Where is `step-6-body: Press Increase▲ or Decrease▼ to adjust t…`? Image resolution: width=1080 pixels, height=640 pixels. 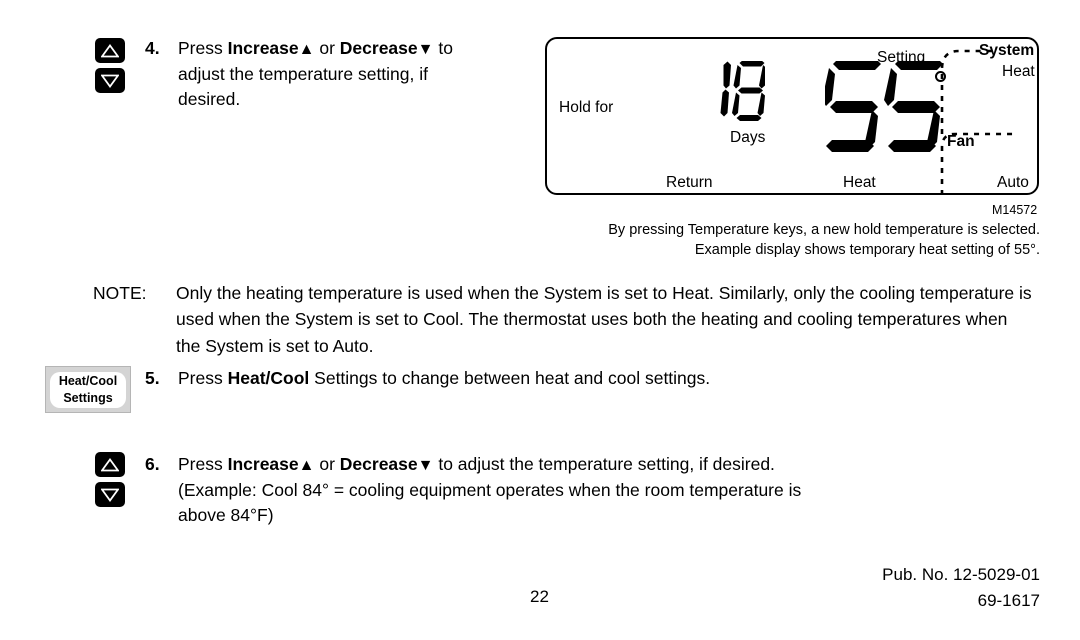 step-6-body: Press Increase▲ or Decrease▼ to adjust t… is located at coordinates (576, 489).